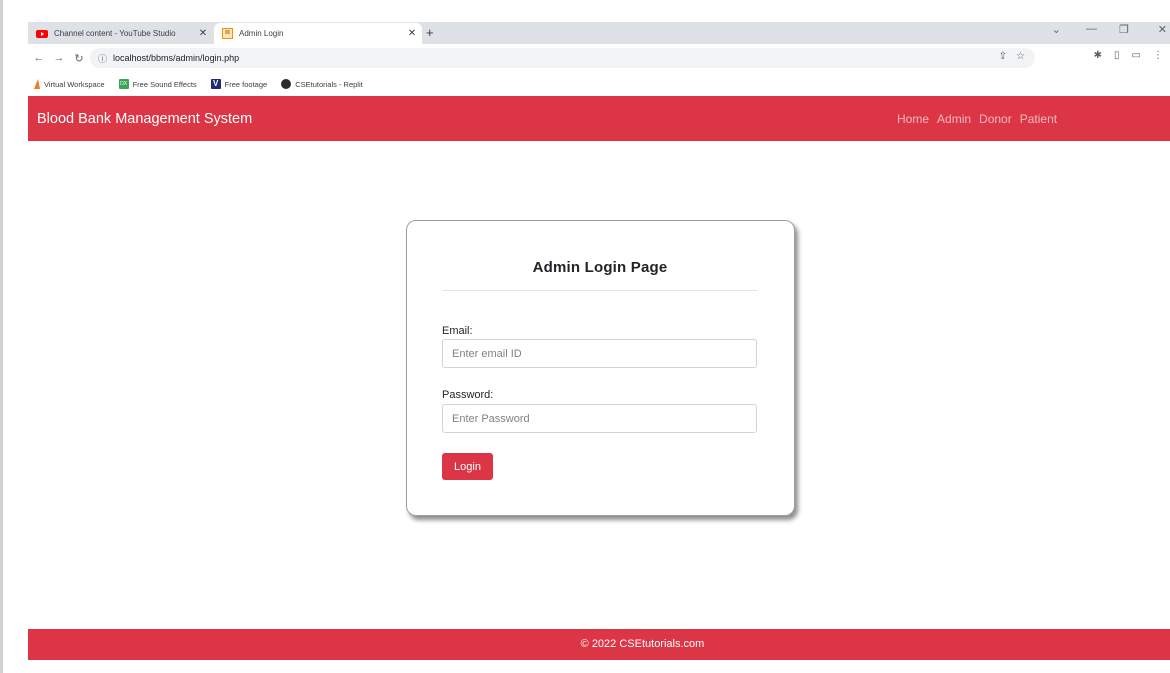  Describe the element at coordinates (1038, 119) in the screenshot. I see `nav-link-patient: Patient` at that location.